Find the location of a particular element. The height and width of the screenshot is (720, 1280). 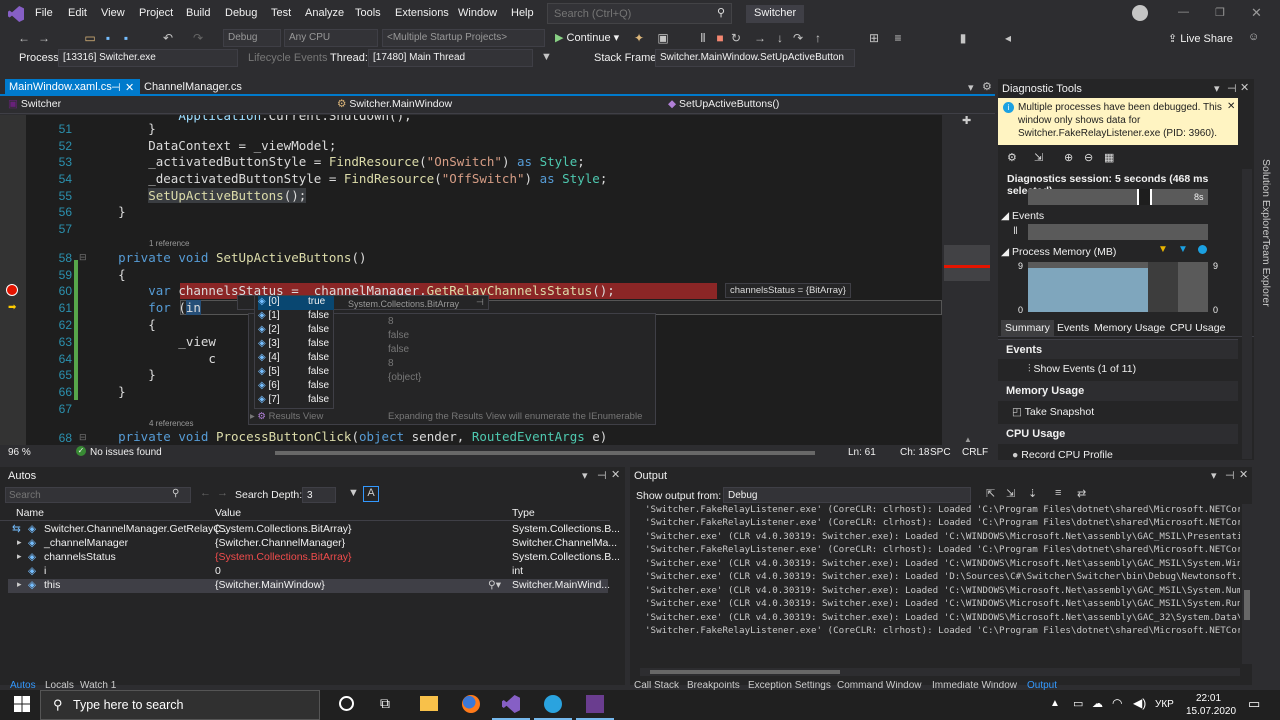

back-icon: ← is located at coordinates (24, 38).